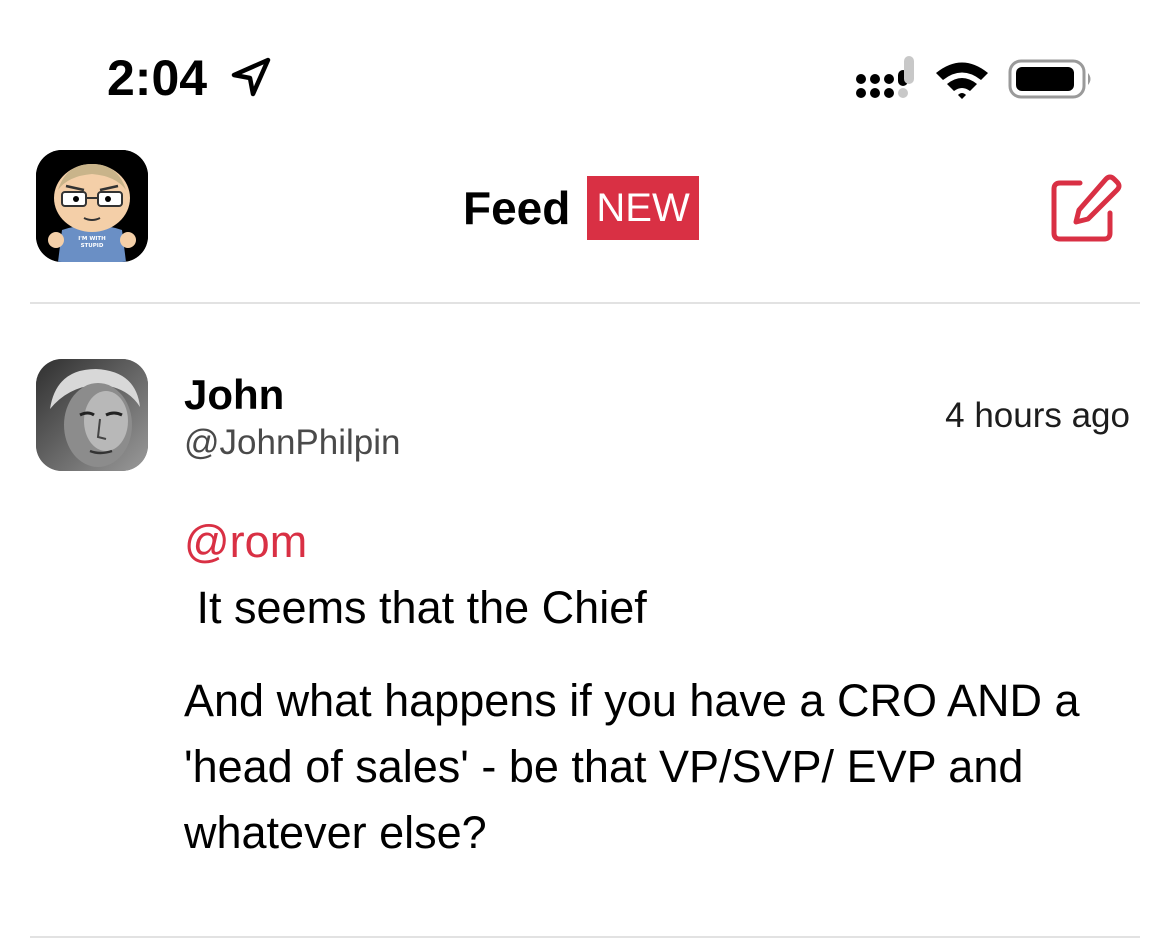 The width and height of the screenshot is (1170, 939). I want to click on svg-text: STUPID, so click(92, 246).